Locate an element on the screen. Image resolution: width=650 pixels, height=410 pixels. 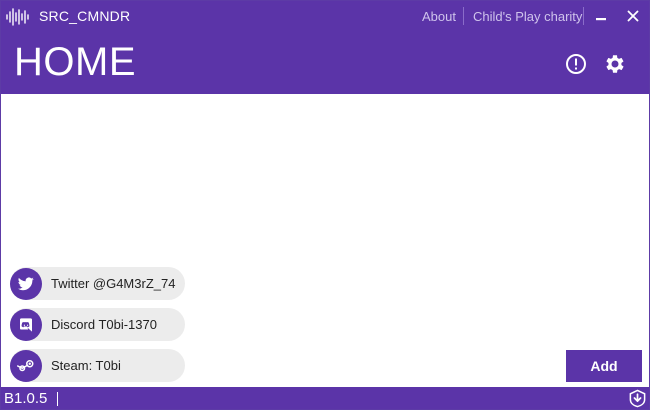
minimize-icon is located at coordinates (601, 19).